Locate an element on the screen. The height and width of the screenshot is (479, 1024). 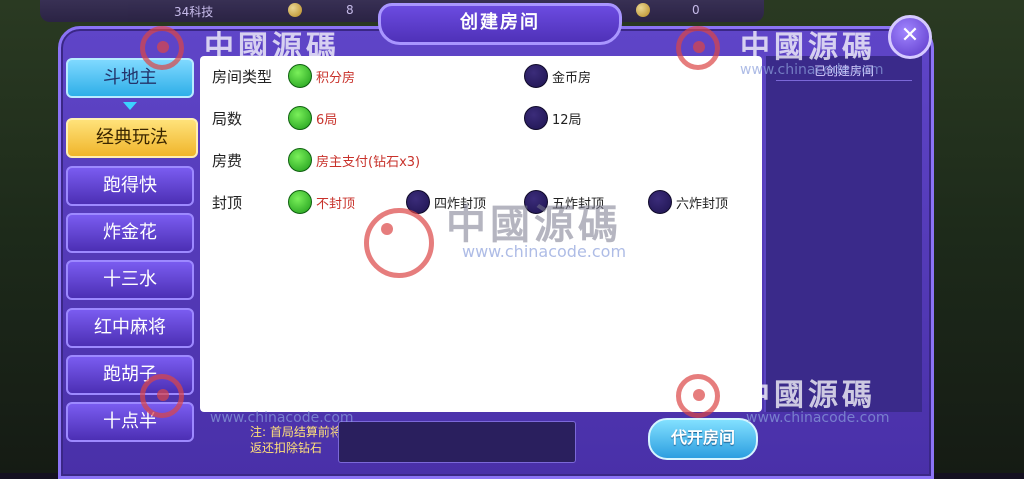
divider is located at coordinates (844, 80).